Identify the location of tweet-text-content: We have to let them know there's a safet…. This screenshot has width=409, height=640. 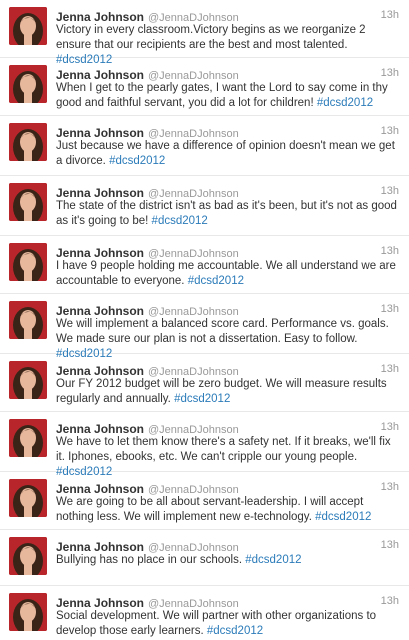
(223, 449).